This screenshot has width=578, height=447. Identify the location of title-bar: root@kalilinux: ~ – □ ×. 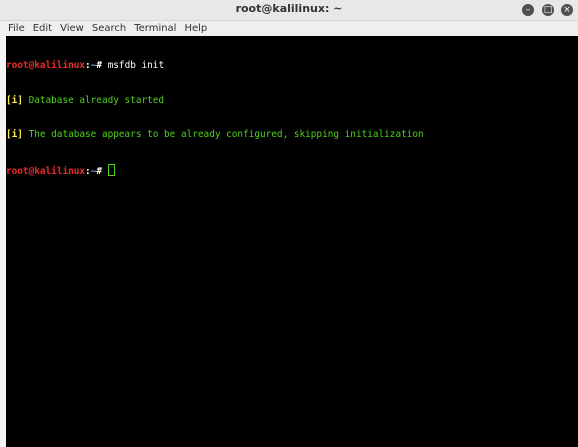
(289, 10).